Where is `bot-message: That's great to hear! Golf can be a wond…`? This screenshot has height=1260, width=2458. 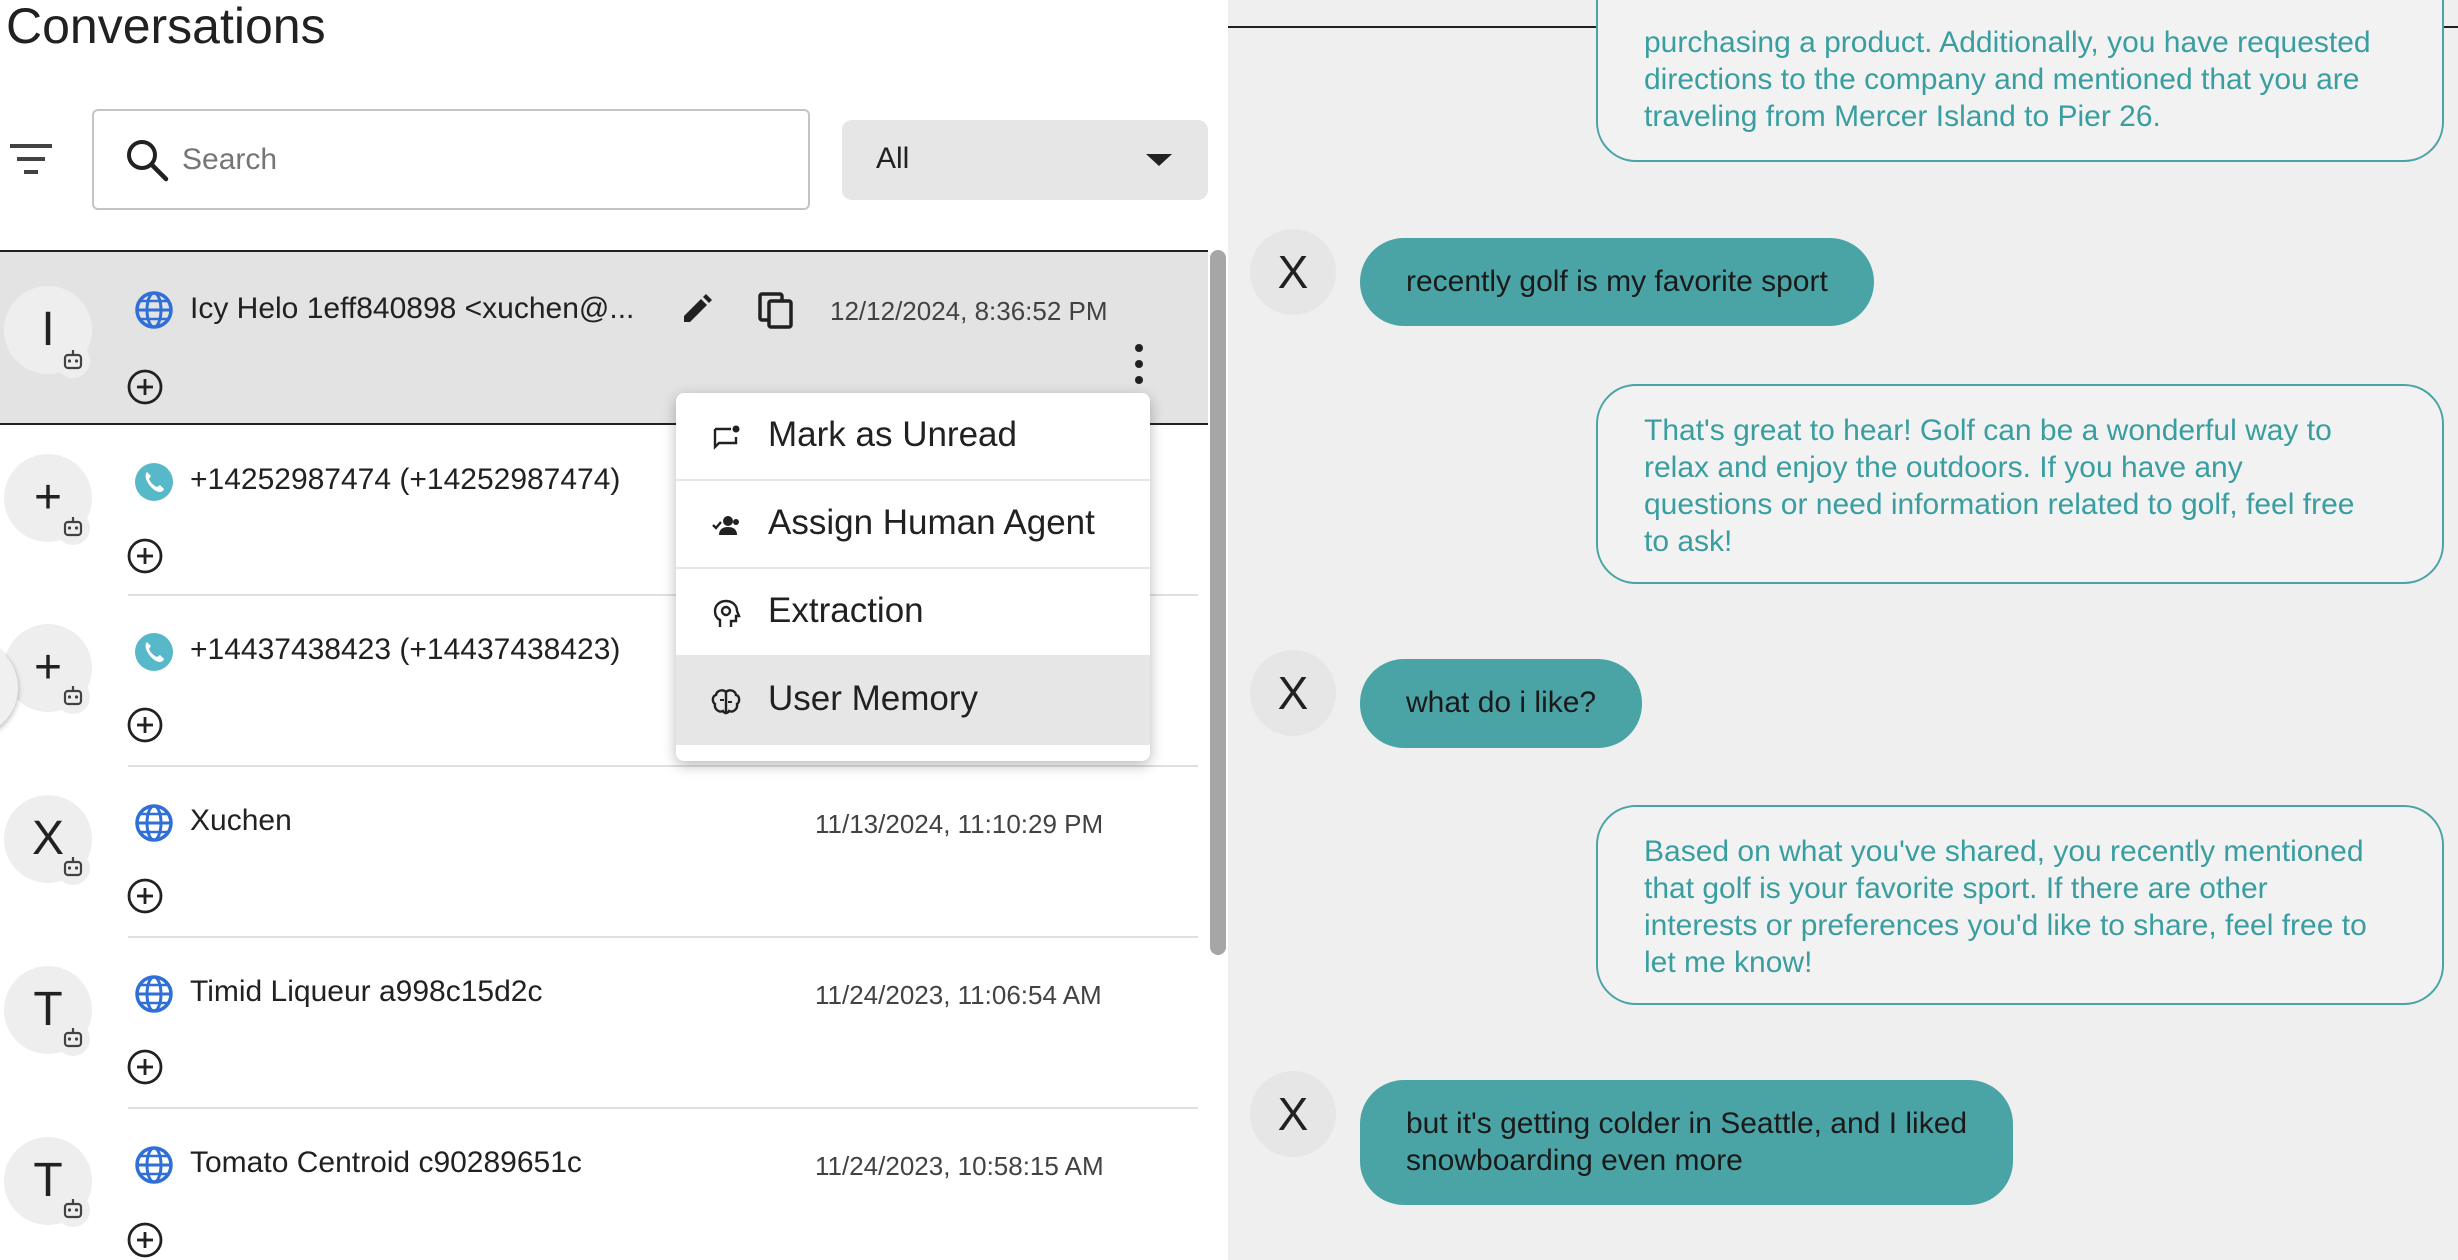 bot-message: That's great to hear! Golf can be a wond… is located at coordinates (2020, 484).